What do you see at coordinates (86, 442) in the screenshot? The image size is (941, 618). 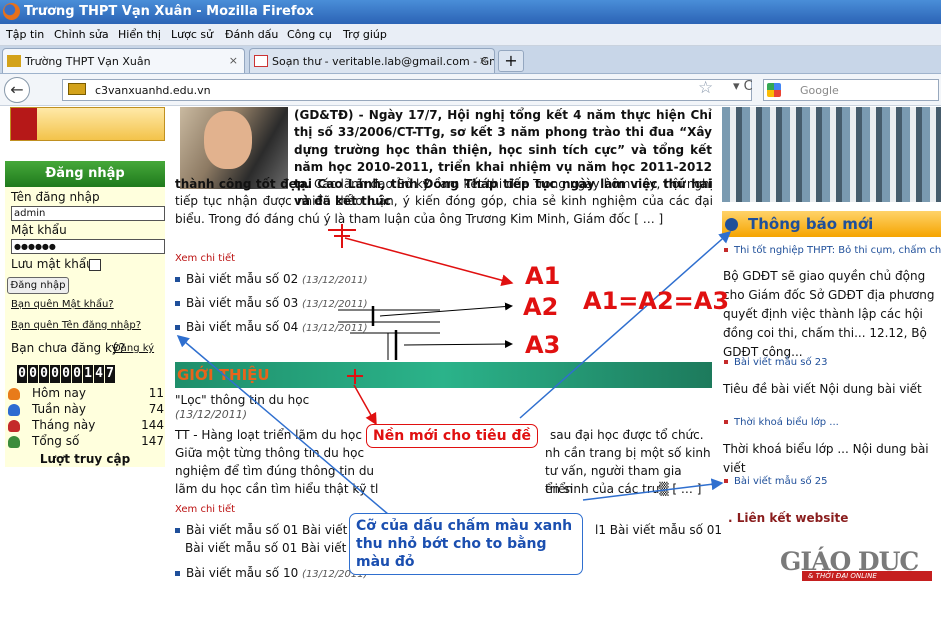 I see `stat-total: Tổng số 147` at bounding box center [86, 442].